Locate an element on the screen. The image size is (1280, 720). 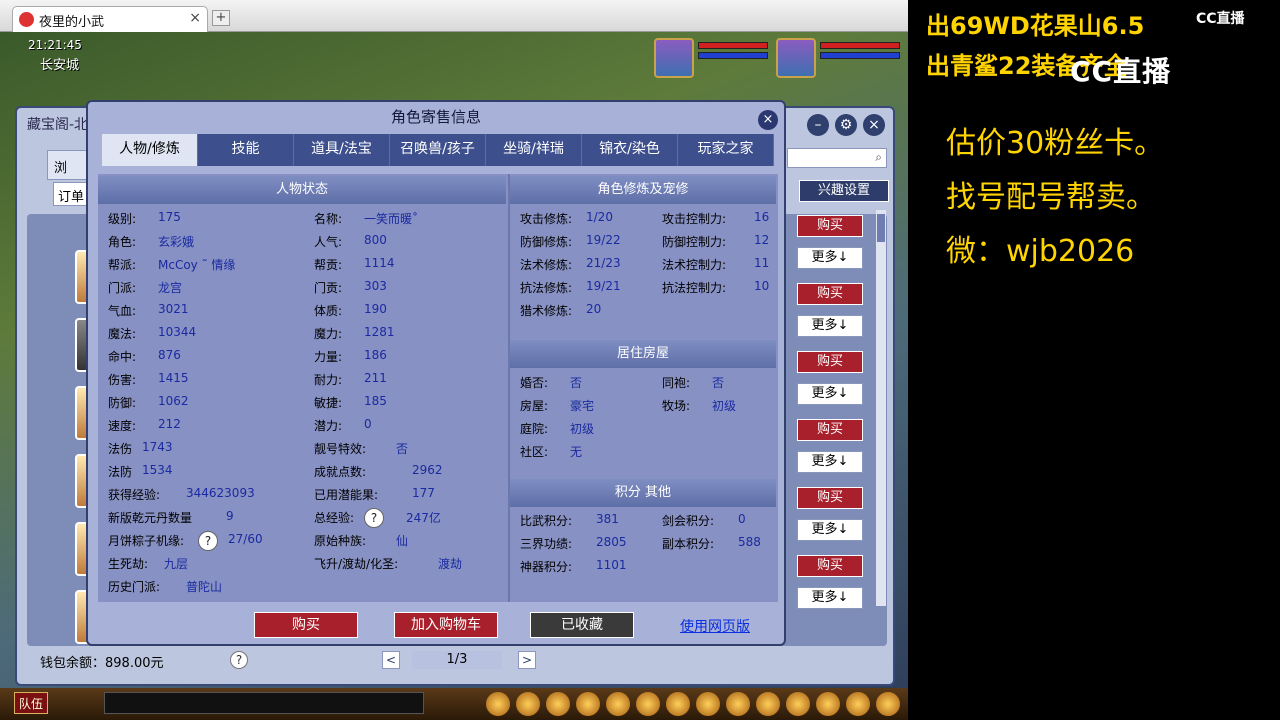
tab-items: 道具/法宝 is located at coordinates (342, 150).